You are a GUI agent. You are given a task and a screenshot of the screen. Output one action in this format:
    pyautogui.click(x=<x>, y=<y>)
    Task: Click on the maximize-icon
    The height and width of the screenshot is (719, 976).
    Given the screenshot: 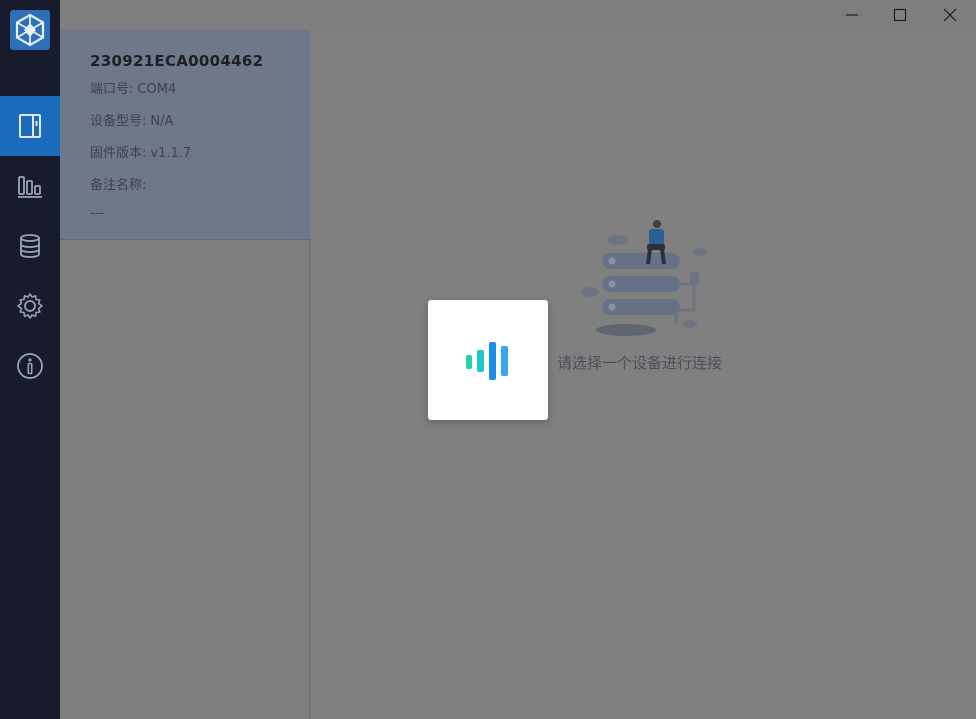 What is the action you would take?
    pyautogui.click(x=900, y=15)
    